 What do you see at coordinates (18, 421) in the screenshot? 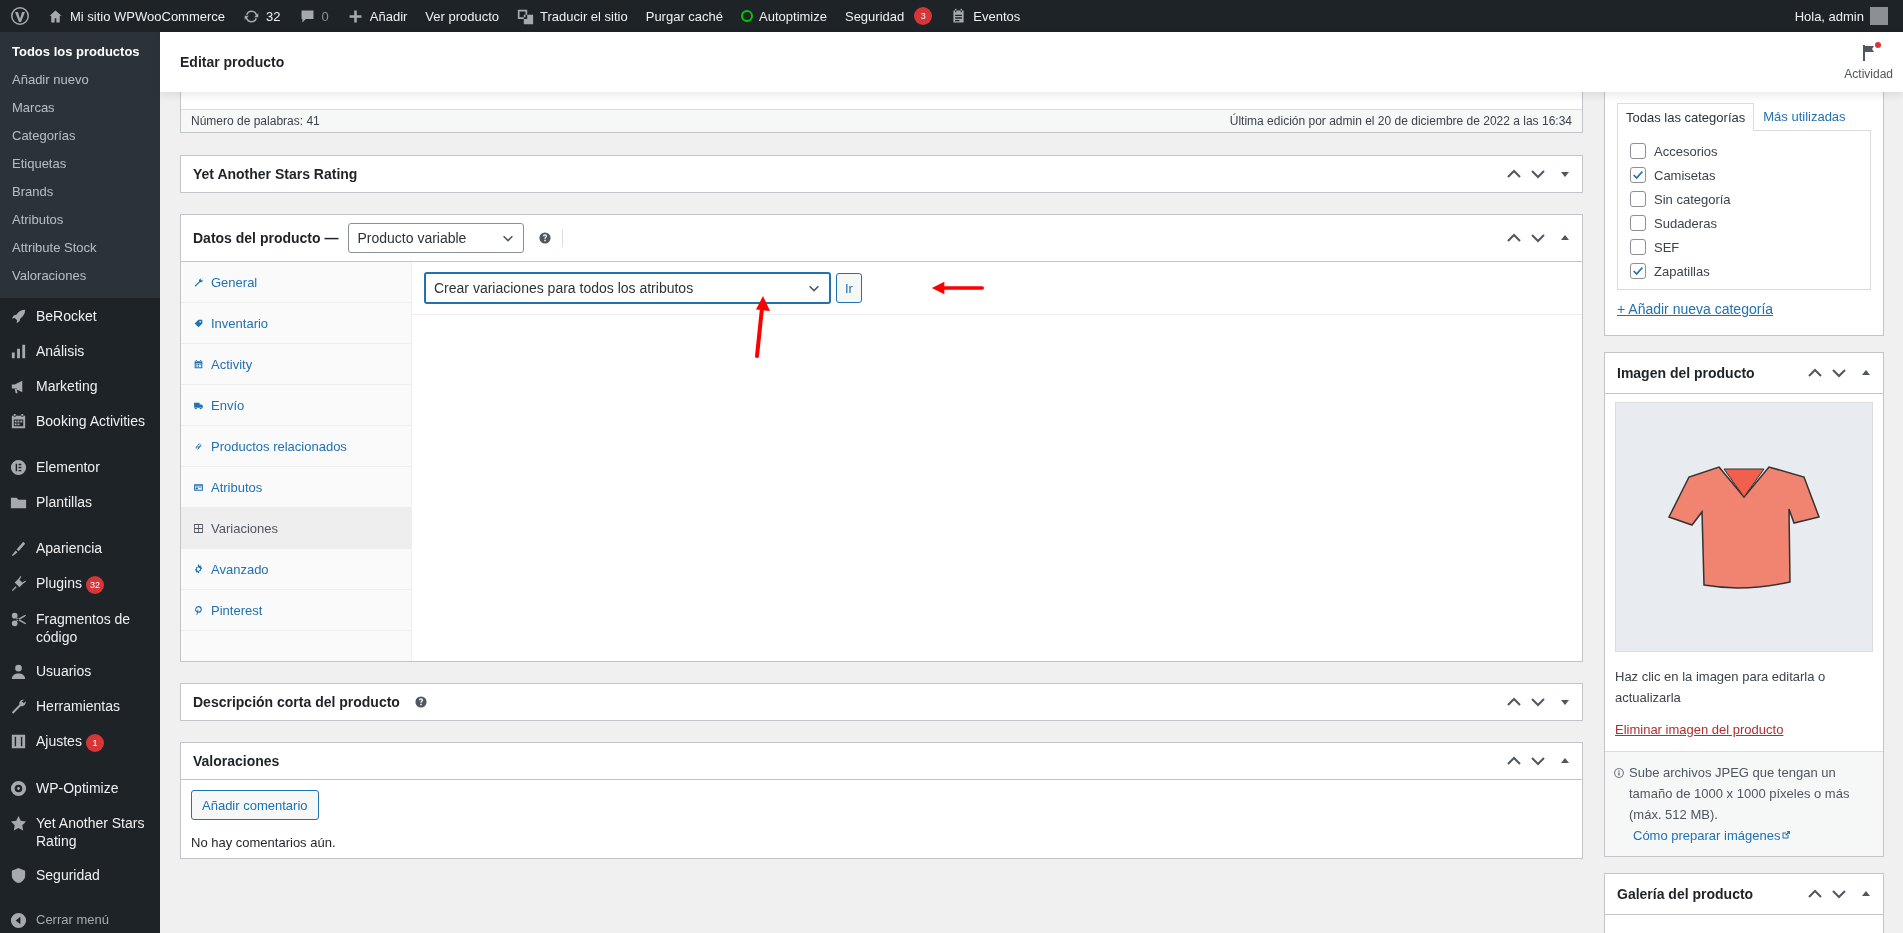
I see `calendar-icon` at bounding box center [18, 421].